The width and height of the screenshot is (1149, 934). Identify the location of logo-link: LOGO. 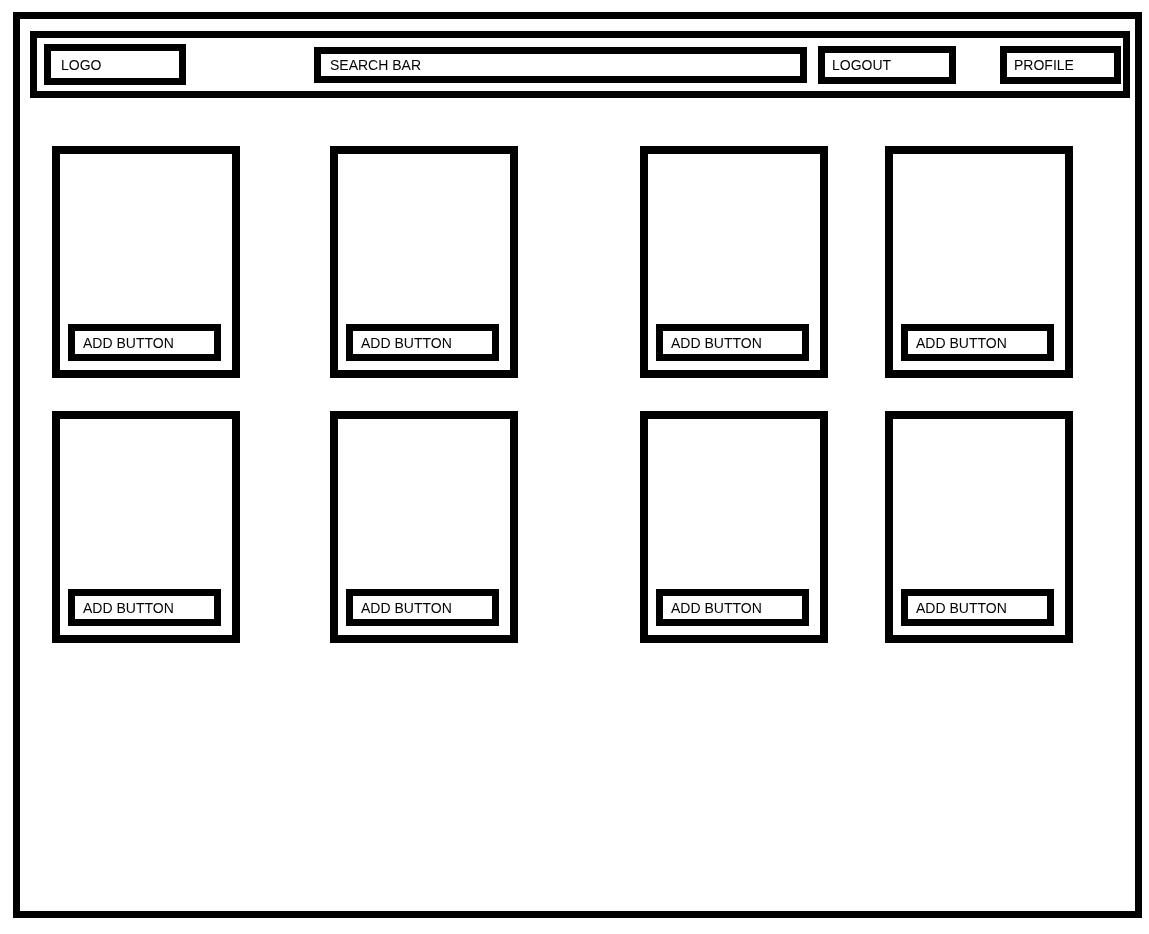
(115, 64).